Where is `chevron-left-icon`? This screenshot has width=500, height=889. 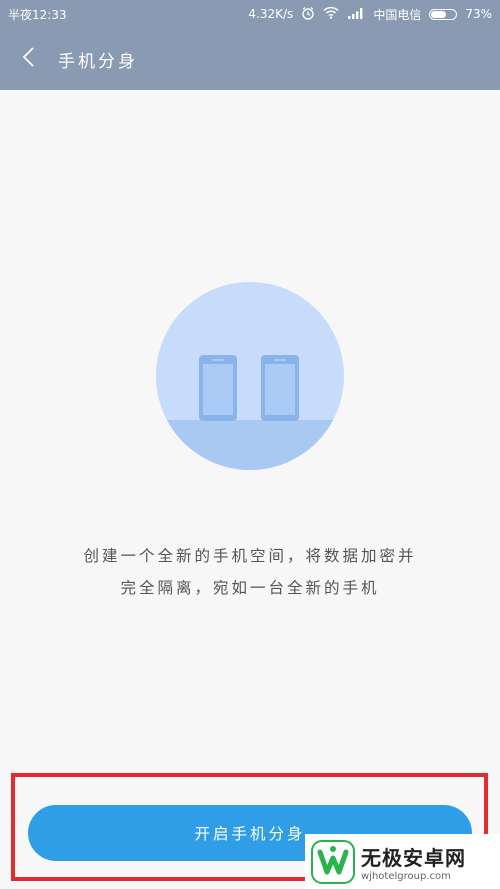
chevron-left-icon is located at coordinates (29, 59).